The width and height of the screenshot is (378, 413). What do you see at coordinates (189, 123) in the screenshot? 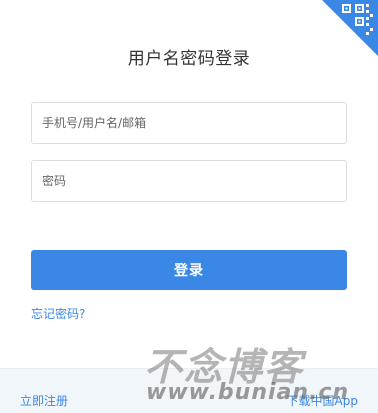
I see `username-input` at bounding box center [189, 123].